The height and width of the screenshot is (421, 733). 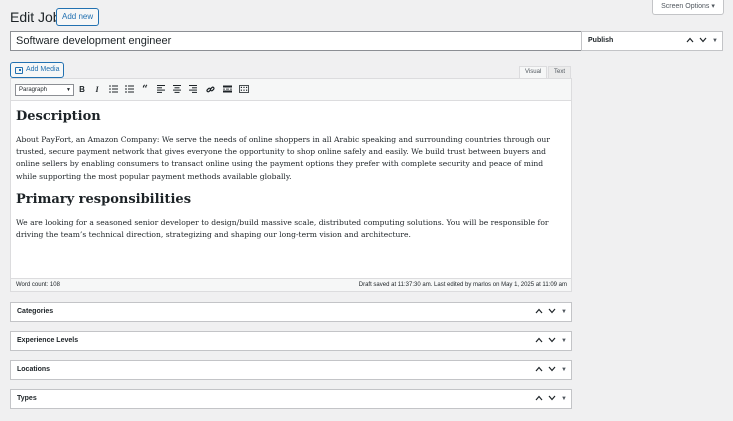 I want to click on bulleted-list-icon, so click(x=113, y=89).